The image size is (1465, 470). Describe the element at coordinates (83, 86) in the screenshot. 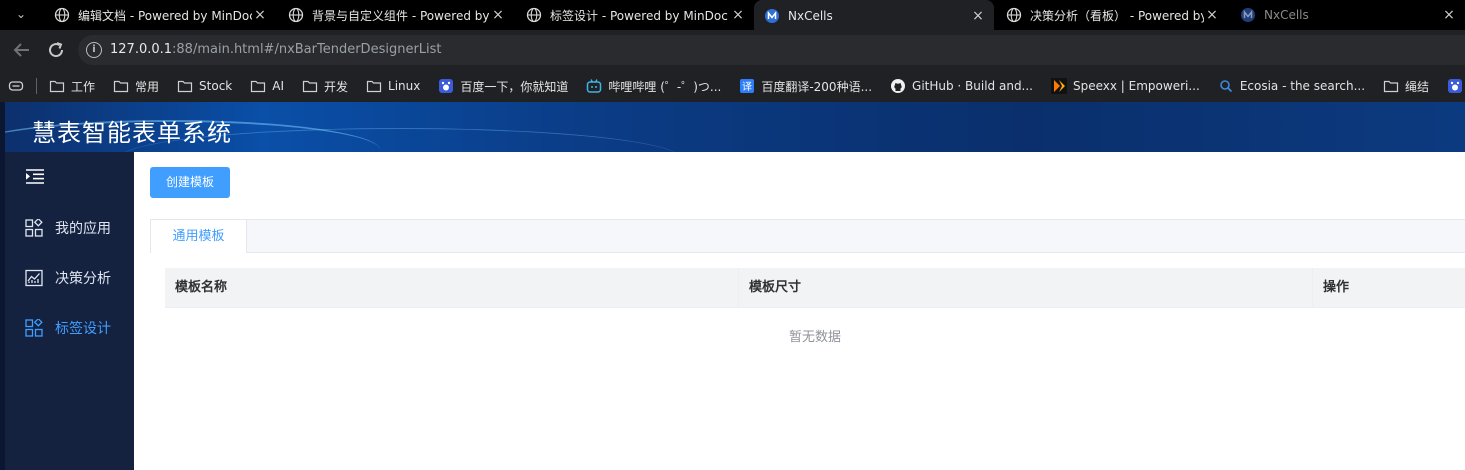

I see `bookmark-label: 工作` at that location.